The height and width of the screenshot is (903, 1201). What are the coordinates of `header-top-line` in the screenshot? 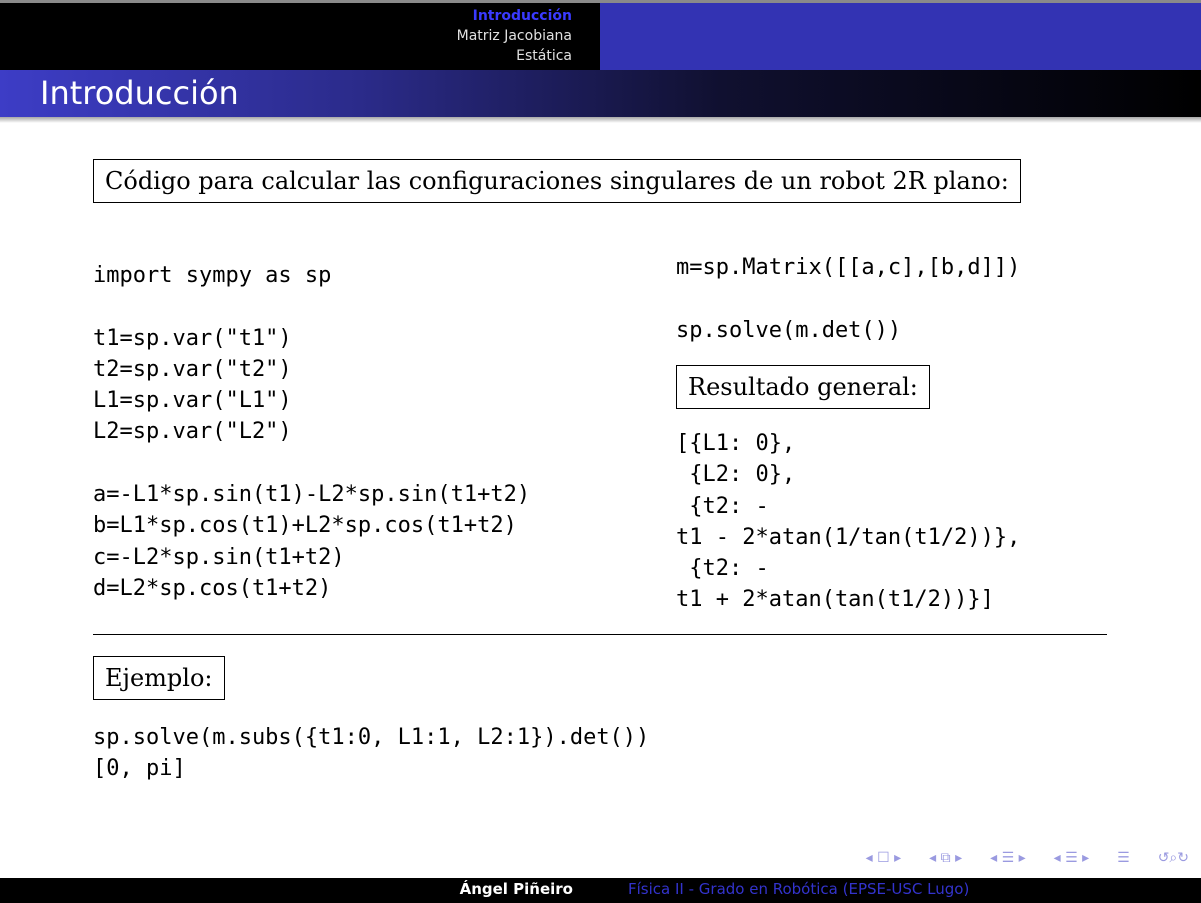 It's located at (600, 1).